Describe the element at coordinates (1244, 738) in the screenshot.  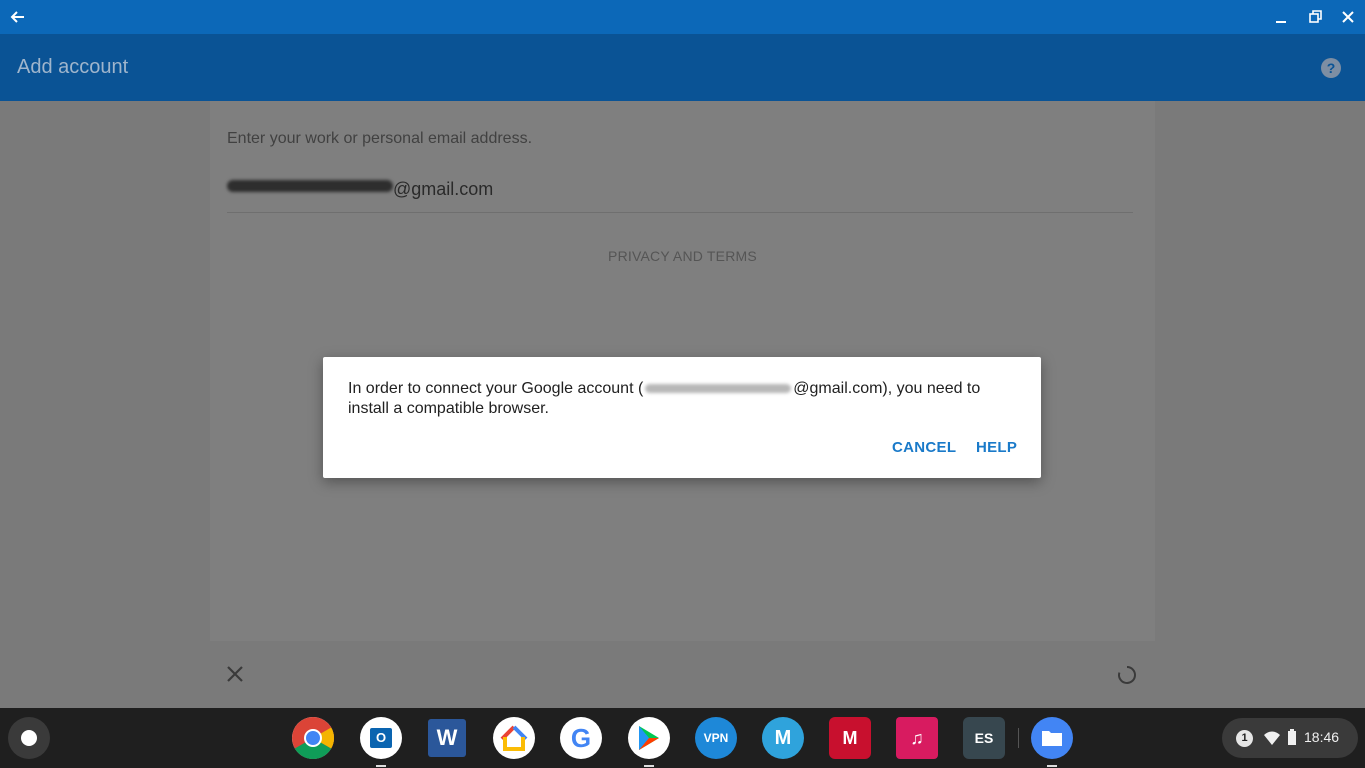
I see `notification-count-badge: 1` at that location.